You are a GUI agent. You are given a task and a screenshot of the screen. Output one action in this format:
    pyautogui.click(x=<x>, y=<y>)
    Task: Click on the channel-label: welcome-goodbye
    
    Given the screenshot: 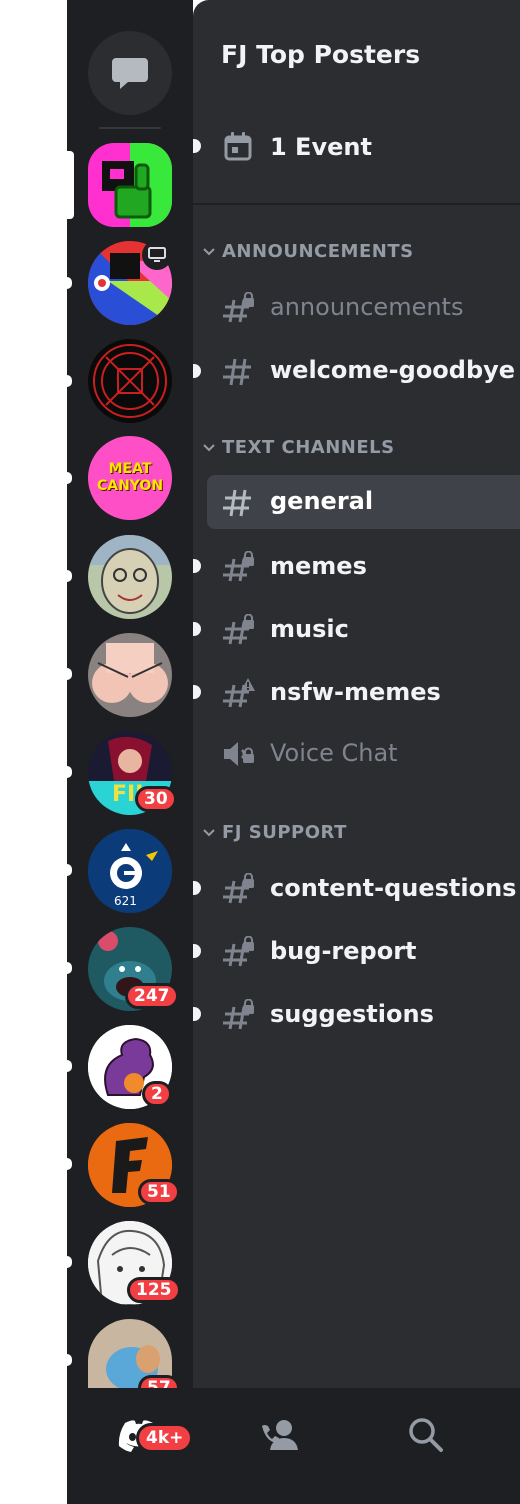 What is the action you would take?
    pyautogui.click(x=393, y=370)
    